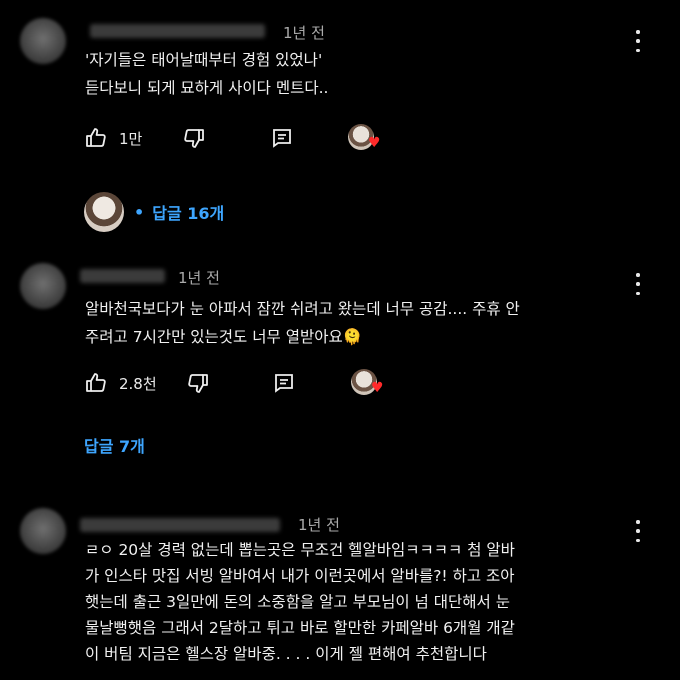 This screenshot has height=680, width=680. Describe the element at coordinates (207, 88) in the screenshot. I see `comment-text-line: 듣다보니 되게 묘하게 사이다 멘트다..` at that location.